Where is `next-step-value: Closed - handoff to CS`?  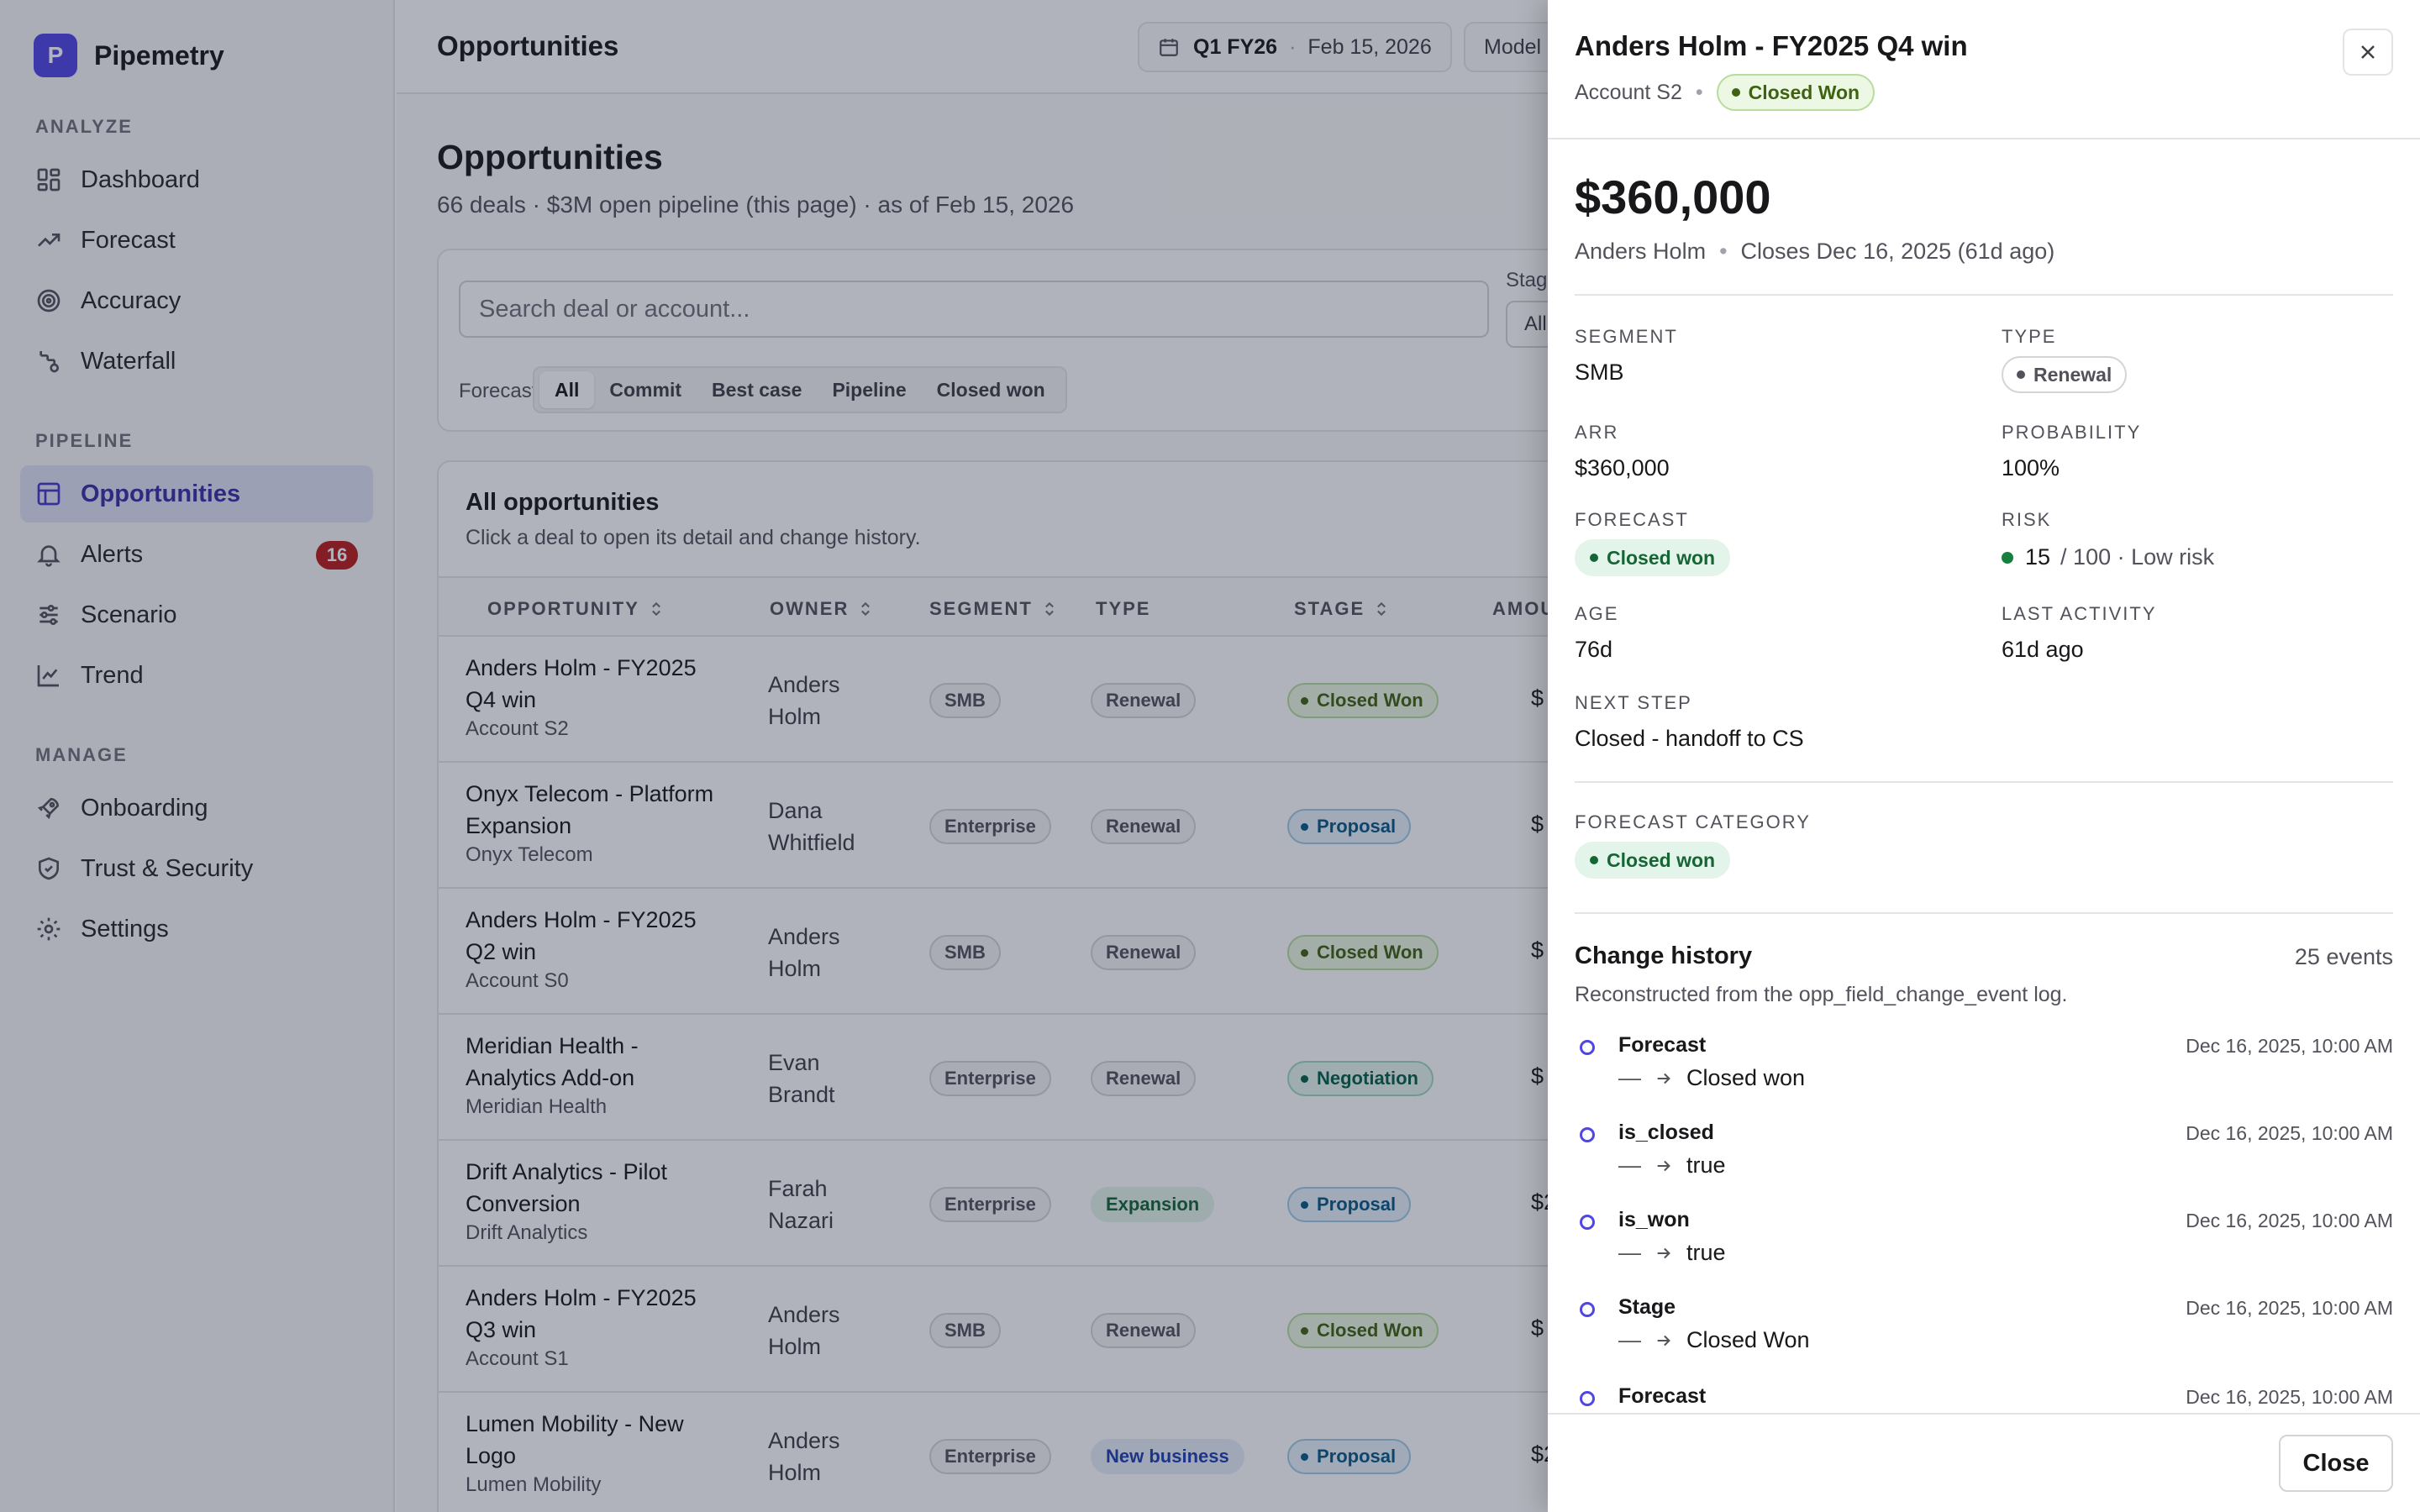 next-step-value: Closed - handoff to CS is located at coordinates (1689, 738).